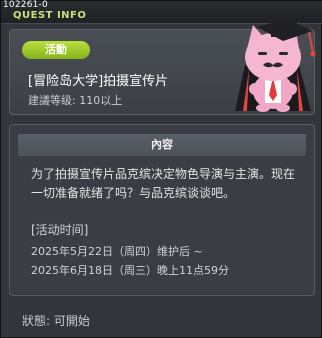  What do you see at coordinates (56, 50) in the screenshot?
I see `event-badge: 活動` at bounding box center [56, 50].